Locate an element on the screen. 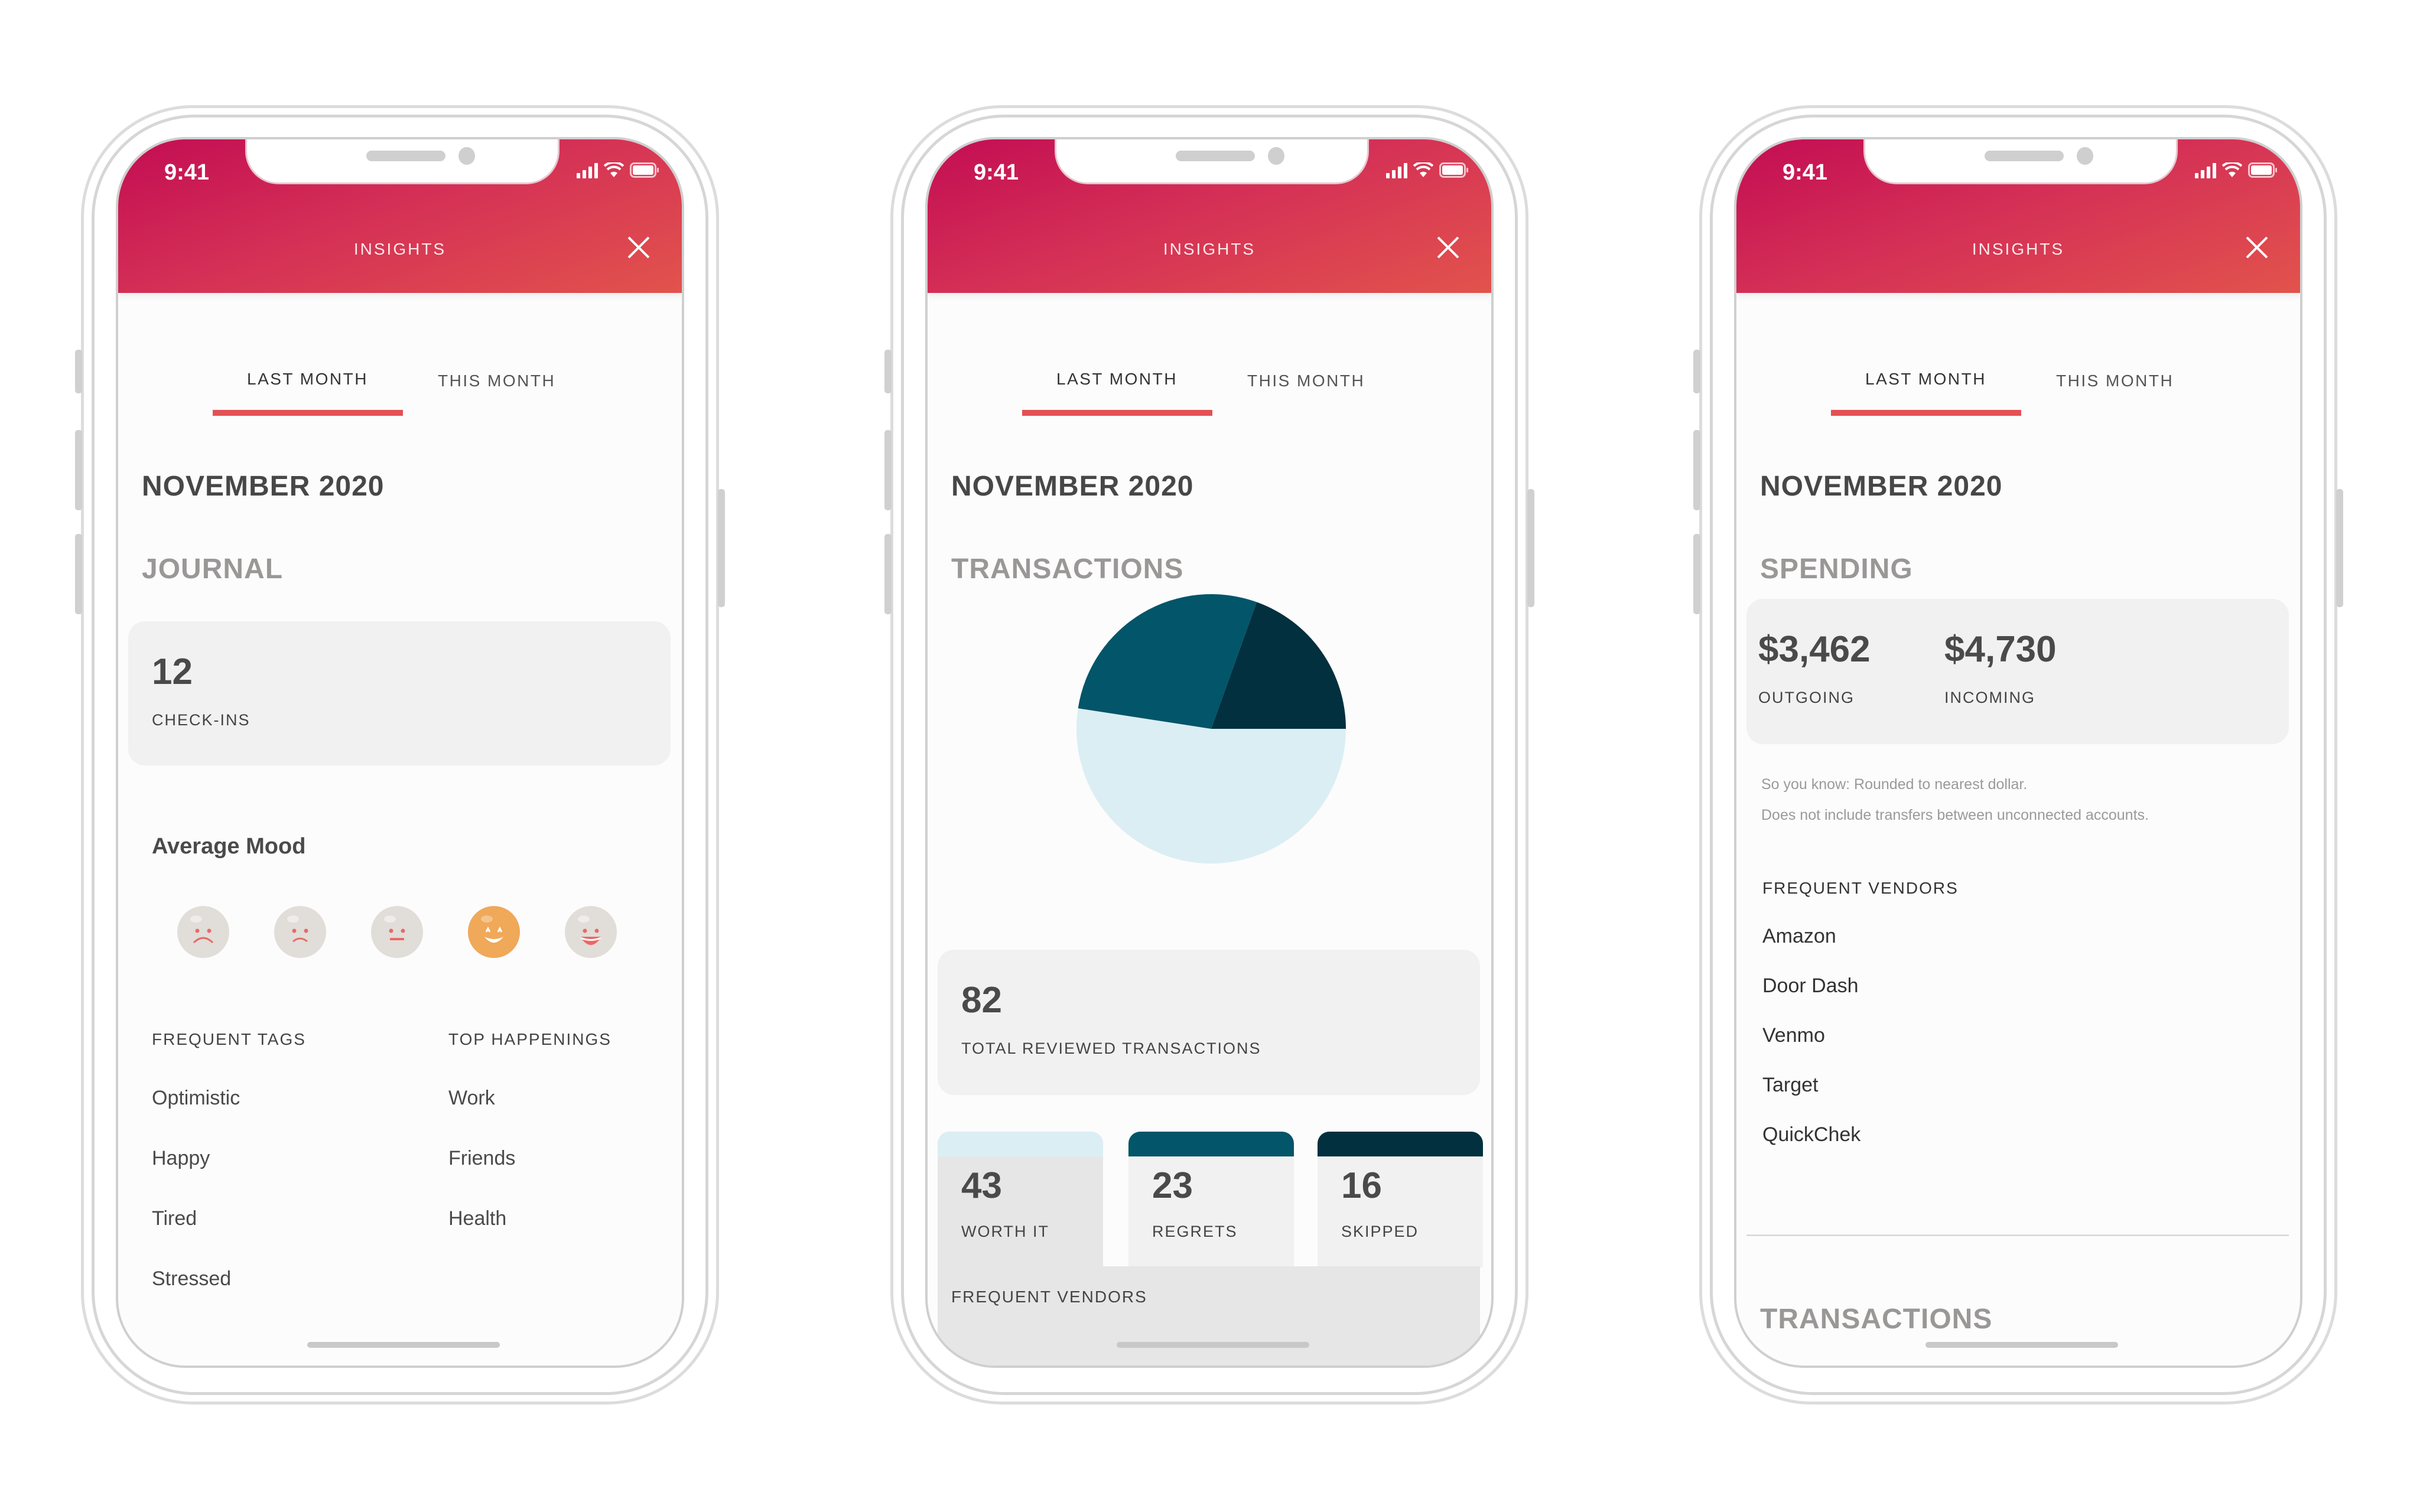 Image resolution: width=2420 pixels, height=1512 pixels. worth-it-card: 43 WORTH IT is located at coordinates (1020, 1199).